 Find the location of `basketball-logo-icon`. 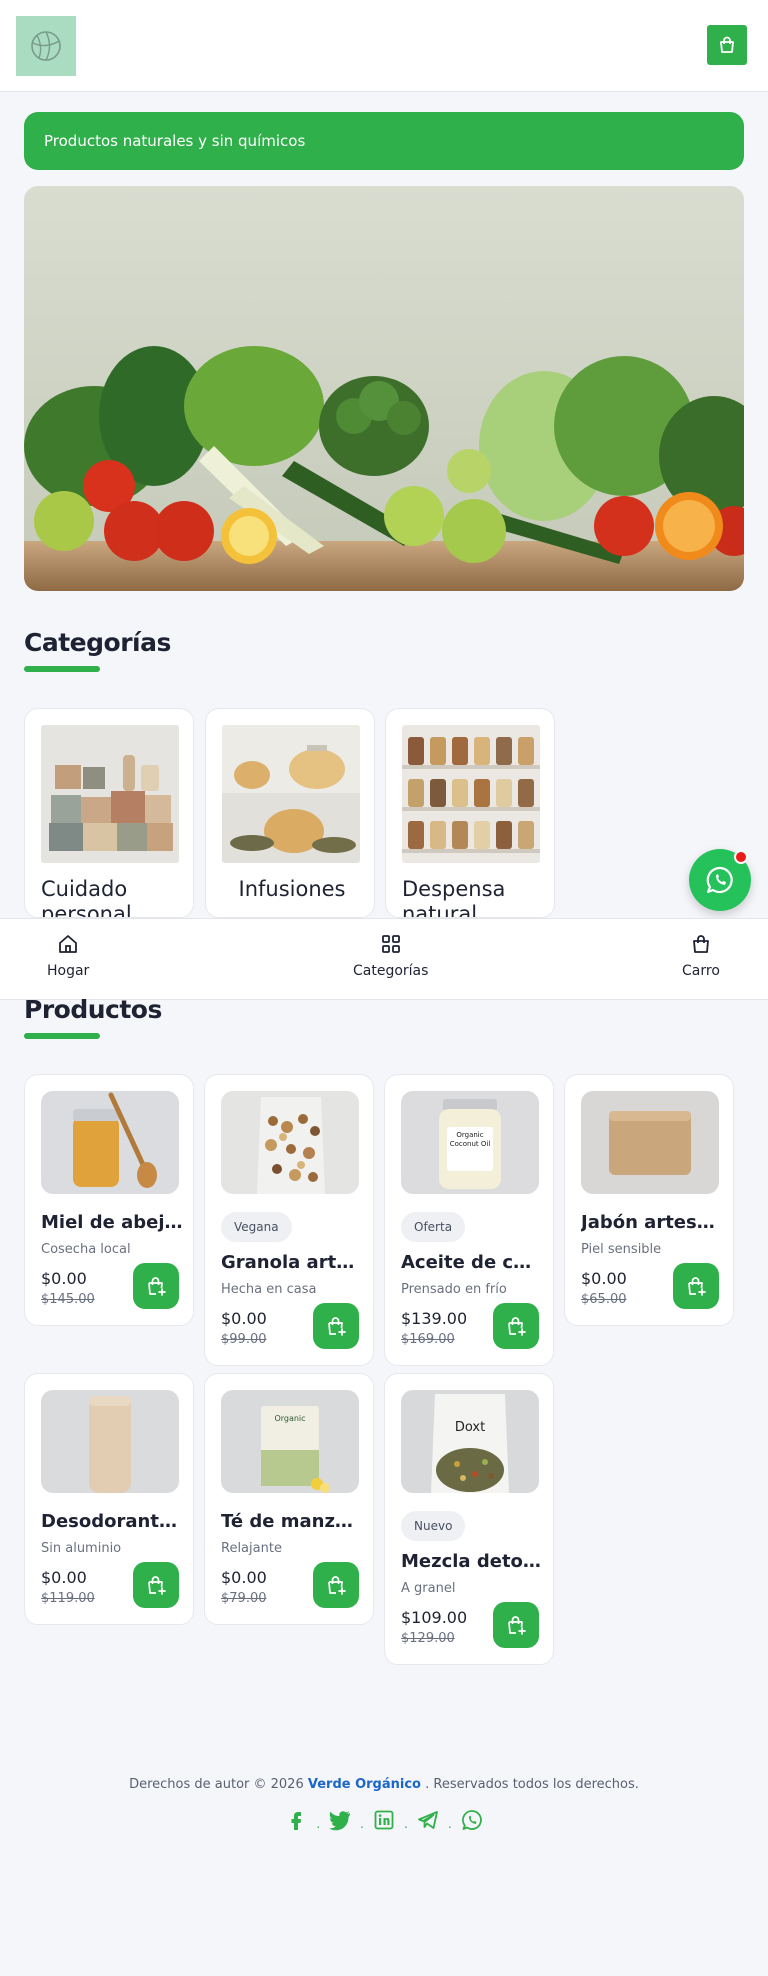

basketball-logo-icon is located at coordinates (46, 46).